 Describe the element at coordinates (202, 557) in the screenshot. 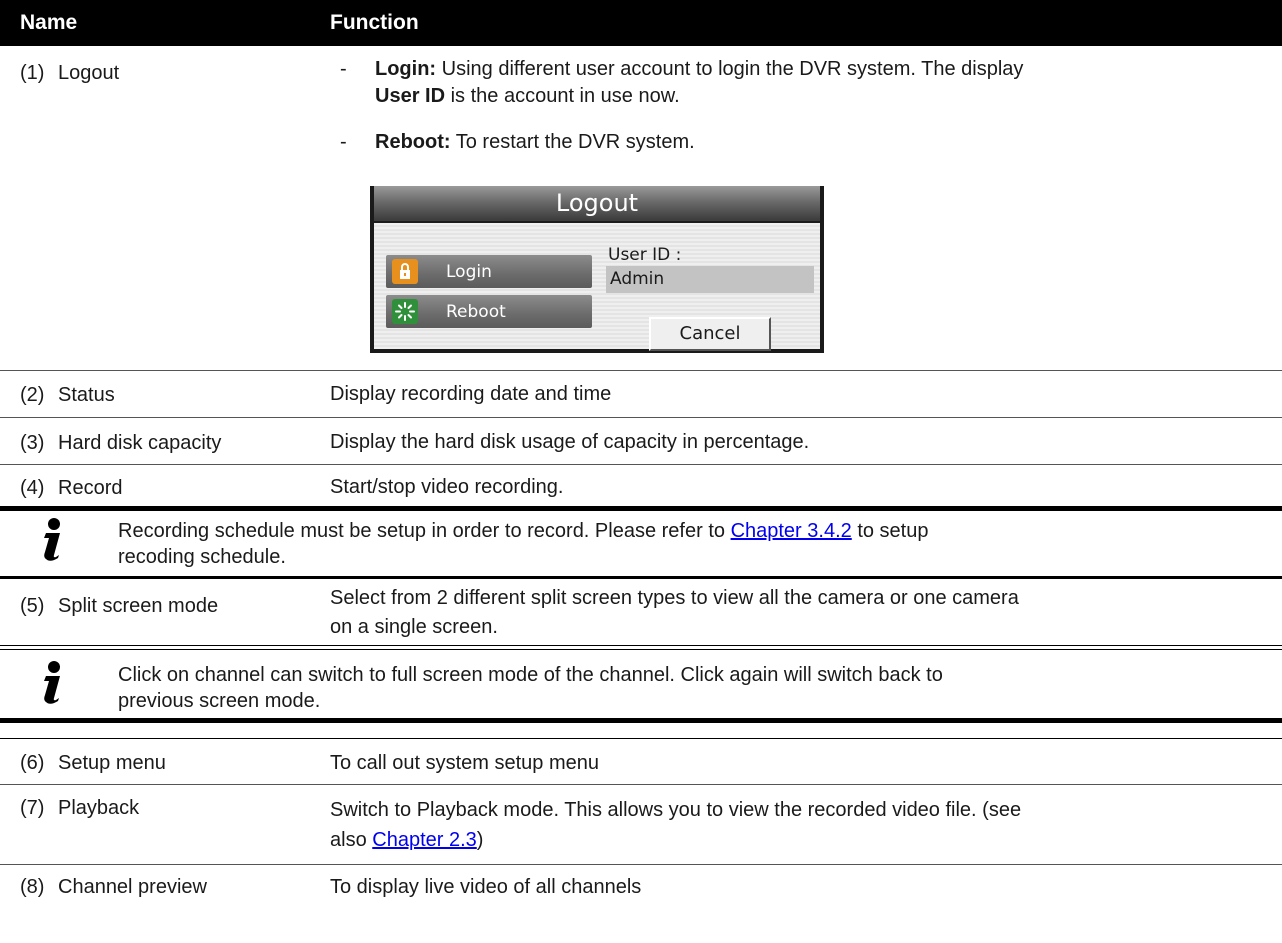

I see `note-text: recoding schedule.` at that location.